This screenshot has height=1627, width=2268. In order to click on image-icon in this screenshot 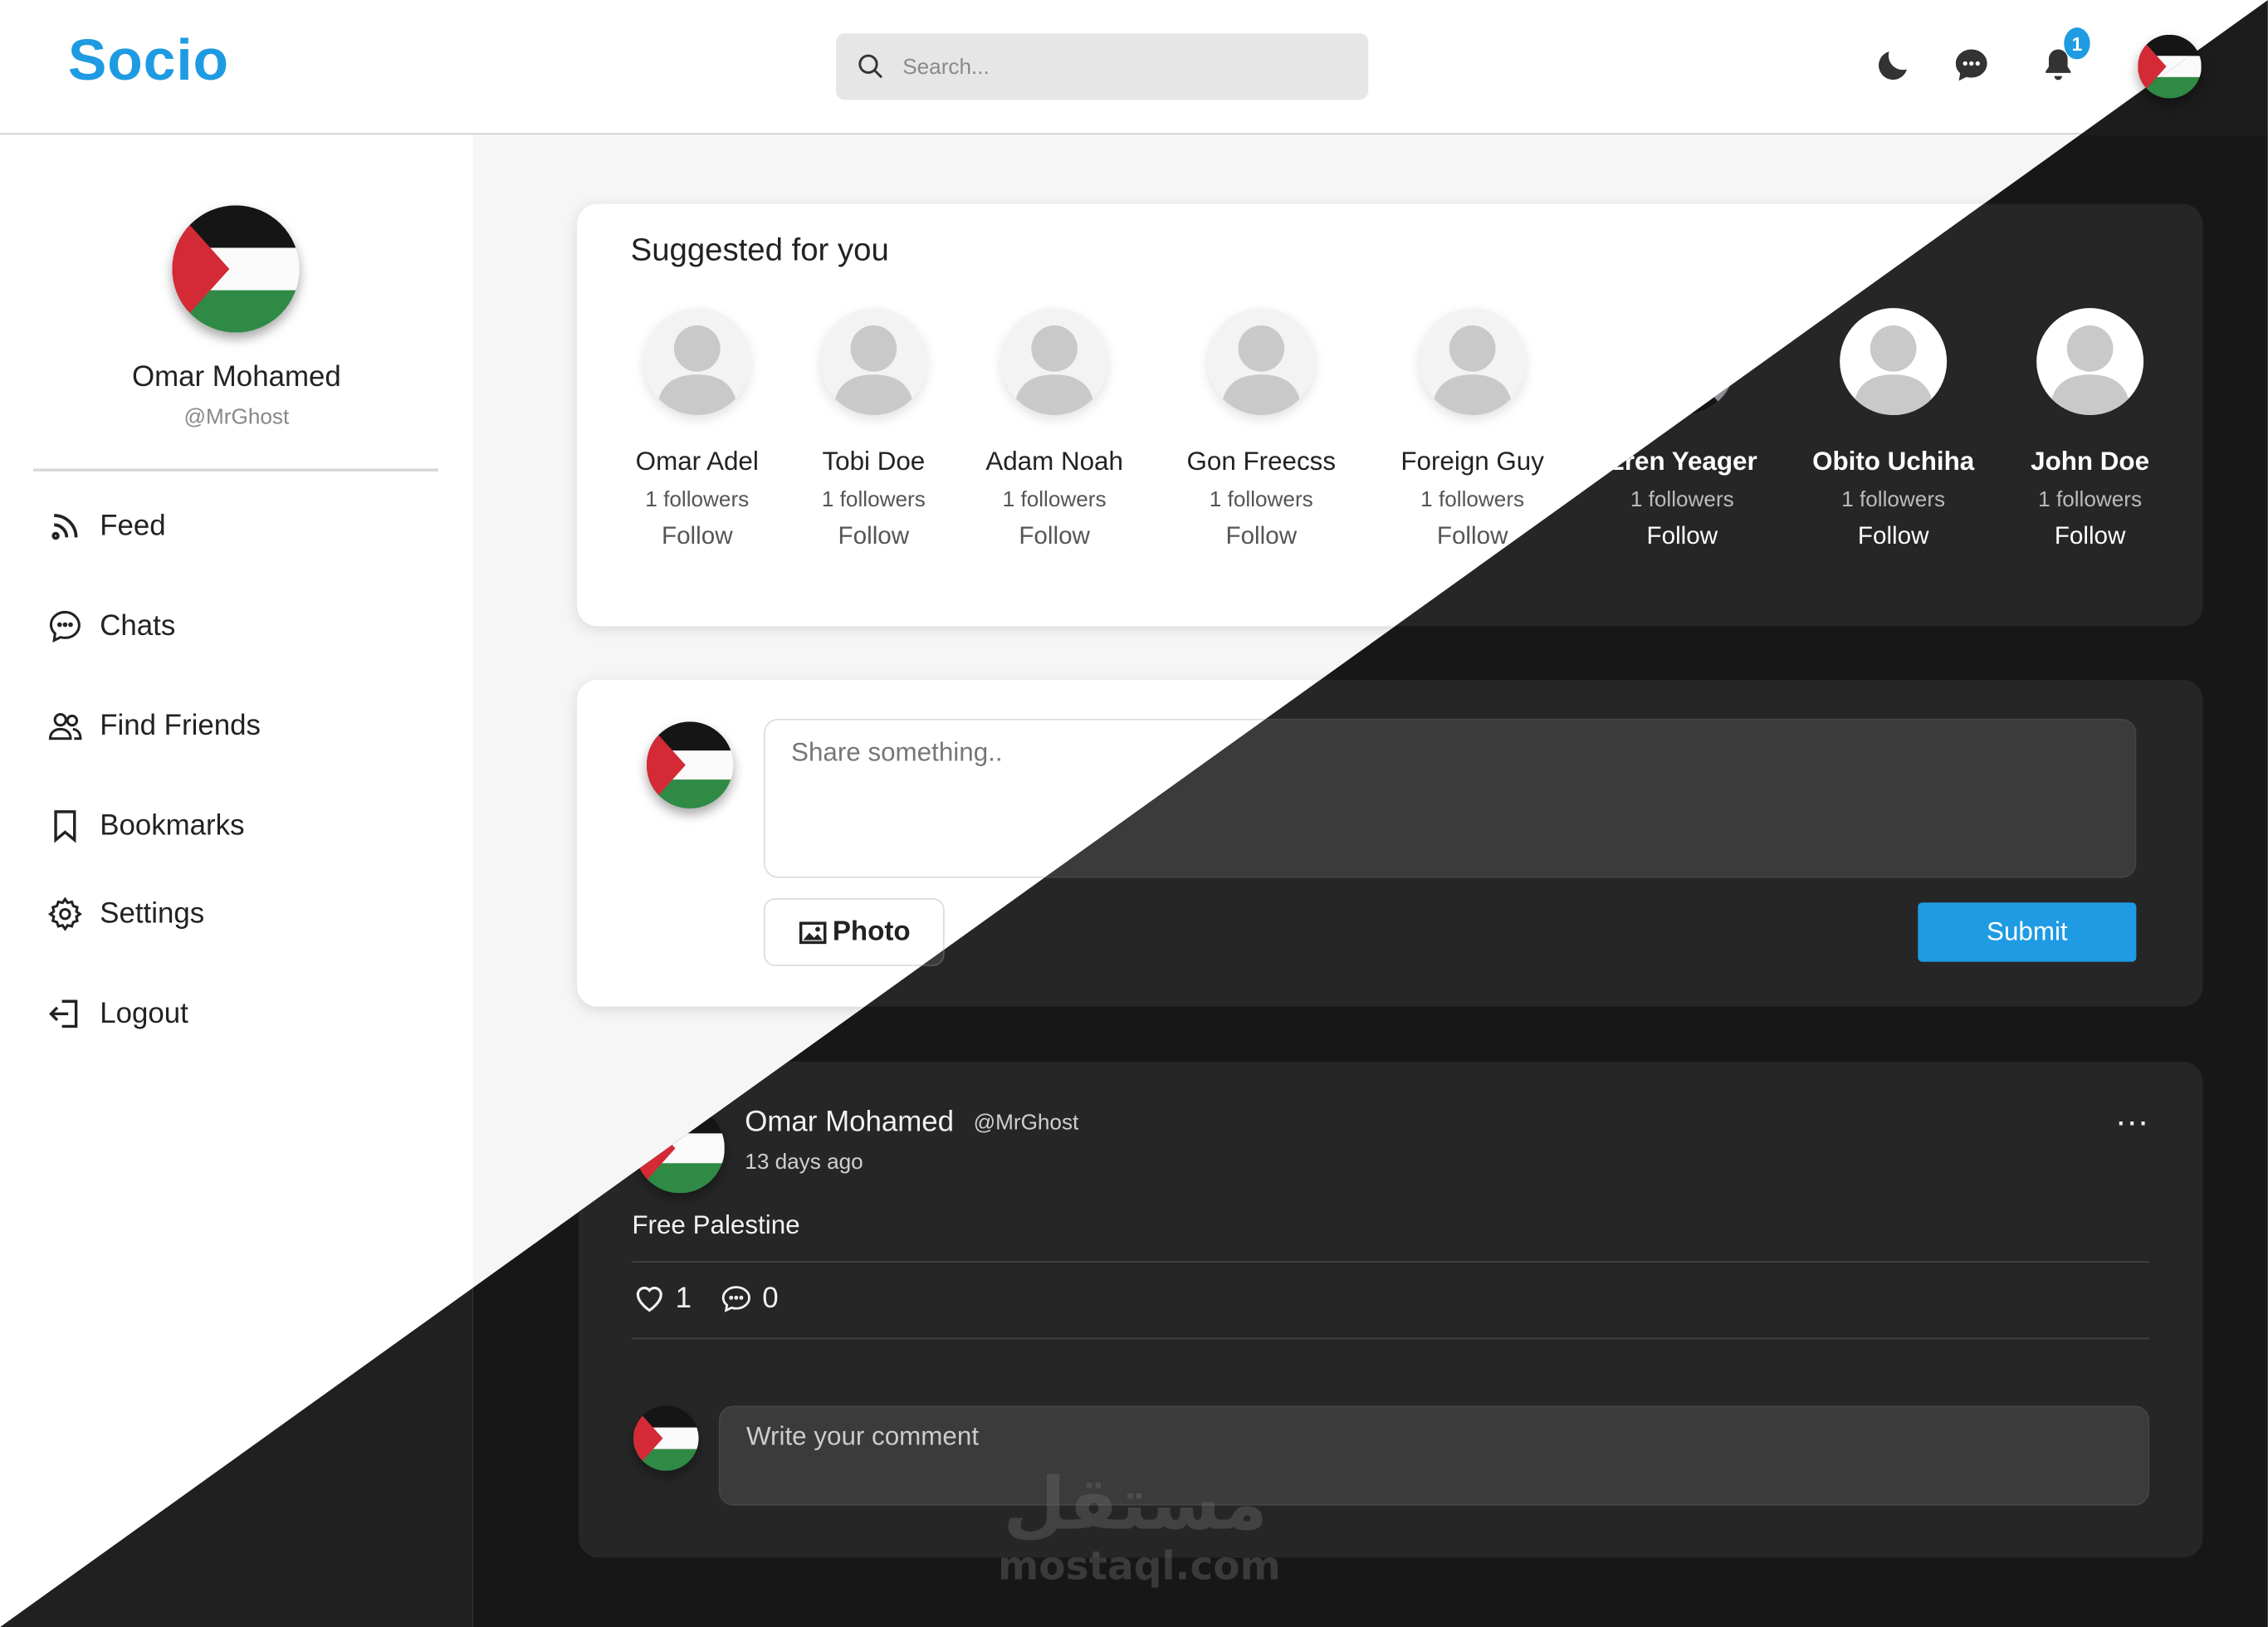, I will do `click(812, 933)`.